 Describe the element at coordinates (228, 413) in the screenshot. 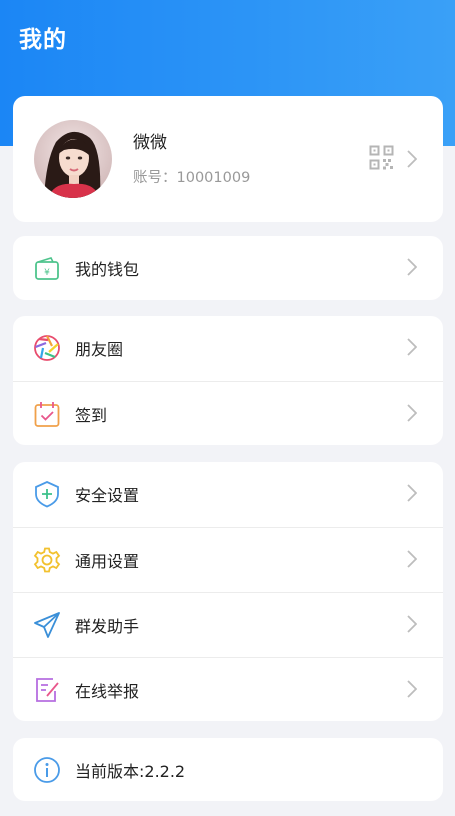

I see `menu-item-checkin: 签到` at that location.